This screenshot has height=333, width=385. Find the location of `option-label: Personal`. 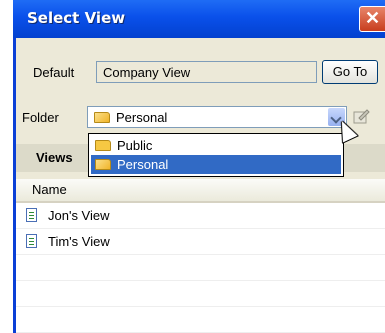

option-label: Personal is located at coordinates (143, 164).